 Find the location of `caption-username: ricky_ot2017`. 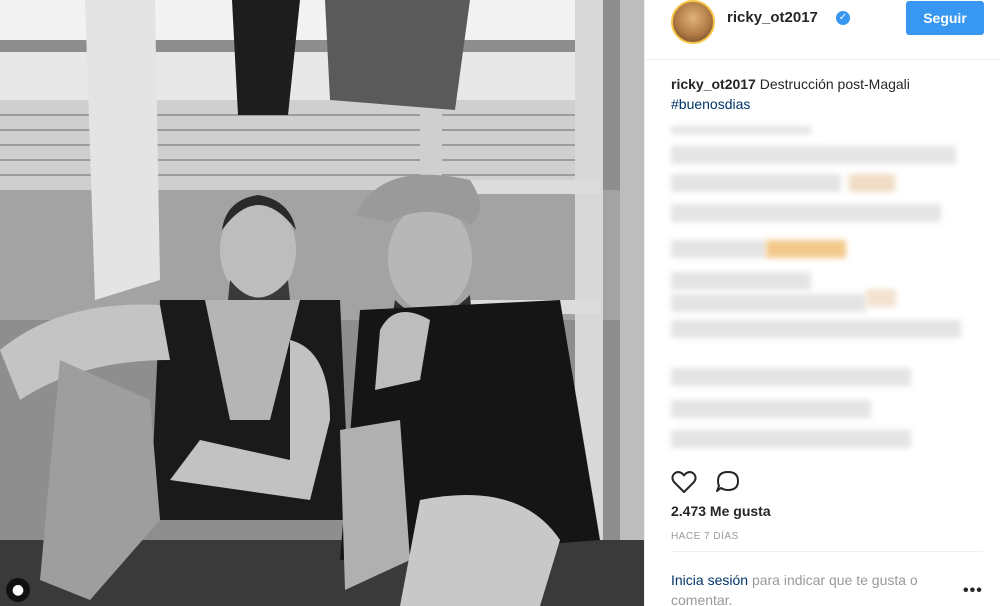

caption-username: ricky_ot2017 is located at coordinates (713, 84).